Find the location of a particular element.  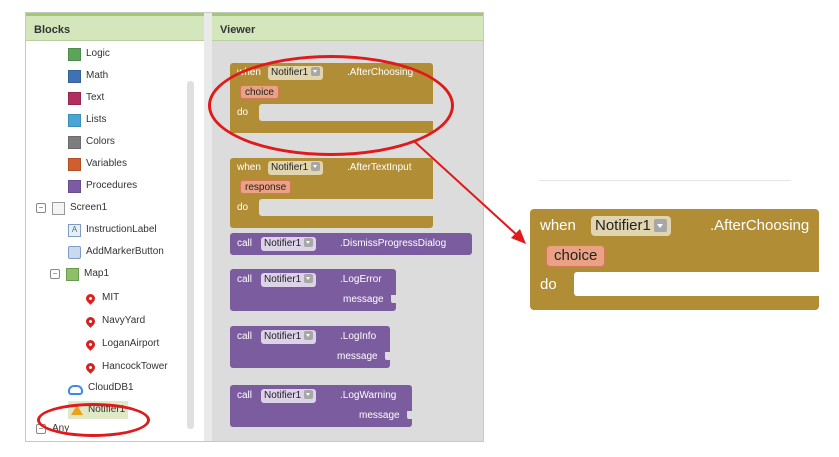

separator-line is located at coordinates (665, 180).